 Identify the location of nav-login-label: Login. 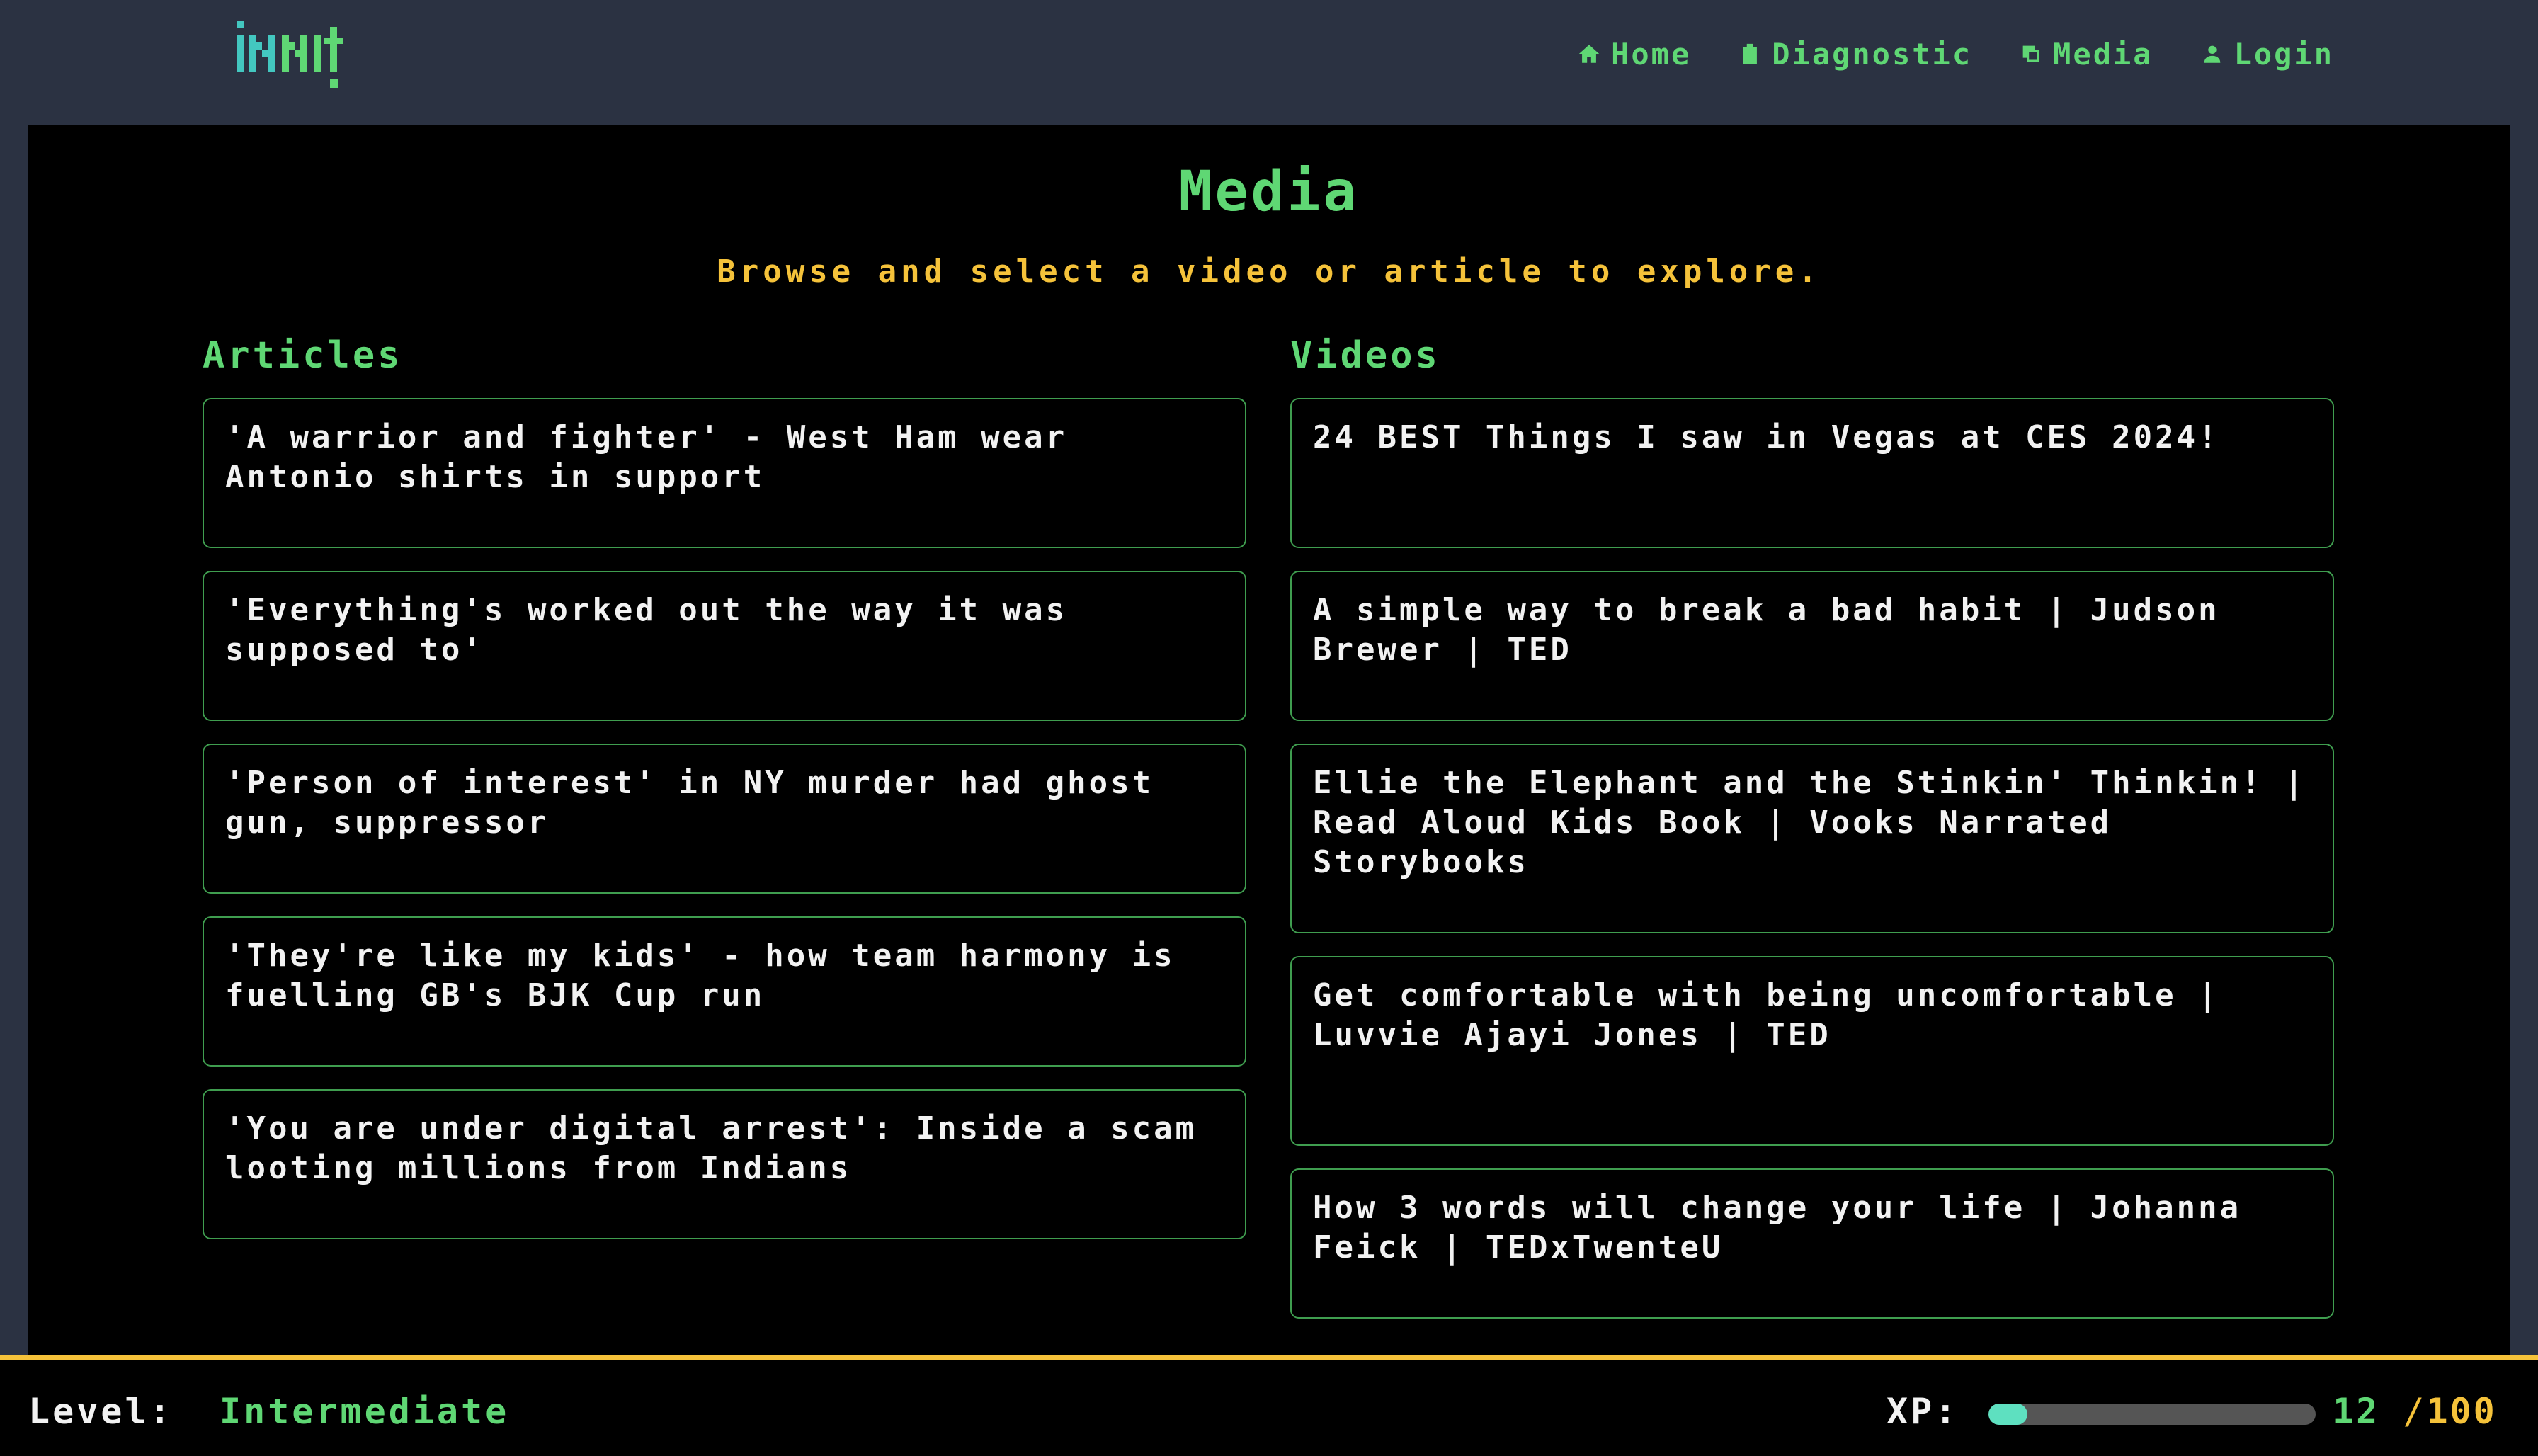
(2283, 54).